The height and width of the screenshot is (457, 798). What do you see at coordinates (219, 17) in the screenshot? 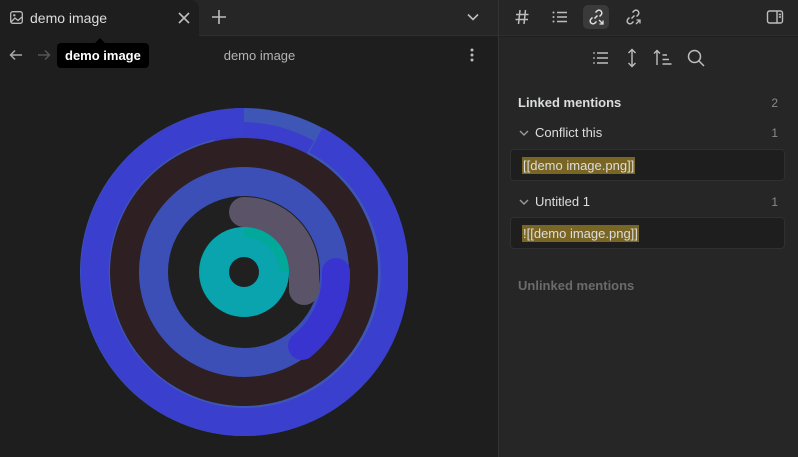
I see `plus-icon` at bounding box center [219, 17].